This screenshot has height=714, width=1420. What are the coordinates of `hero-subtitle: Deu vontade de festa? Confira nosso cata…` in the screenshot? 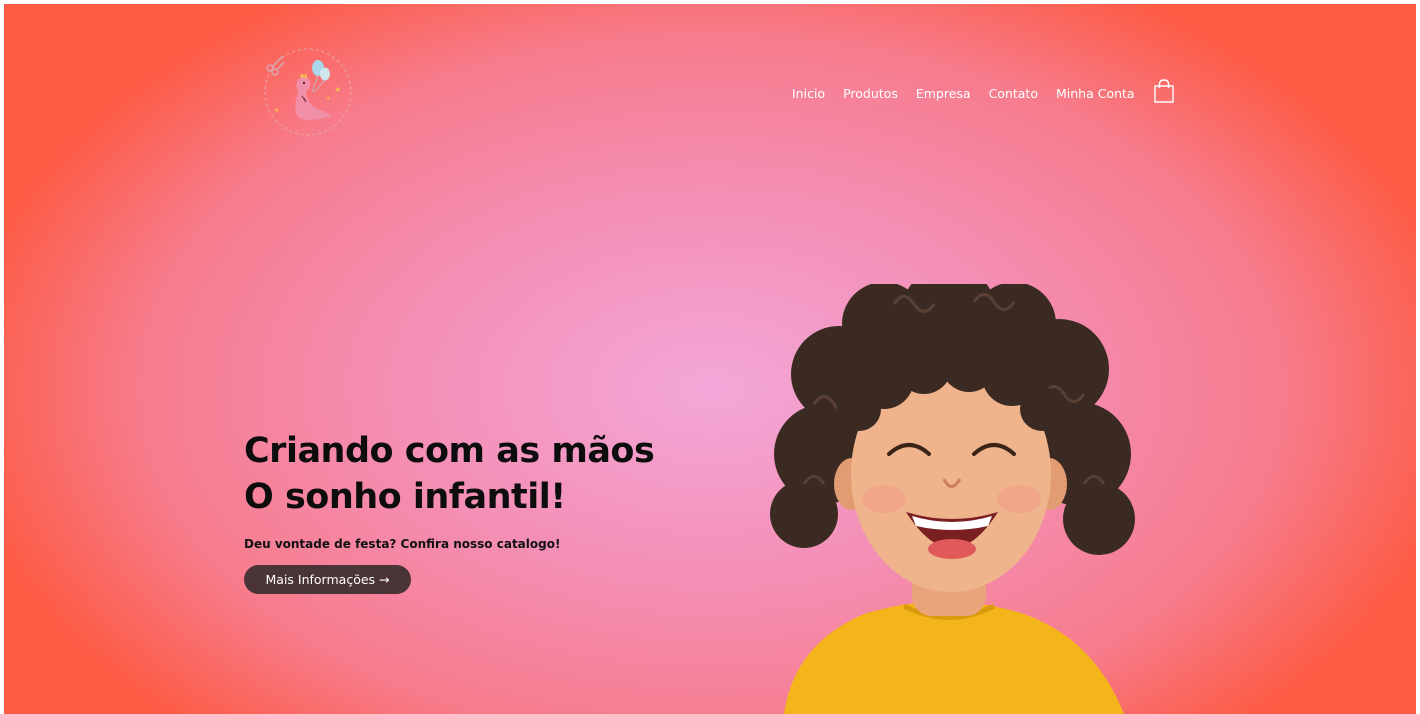 It's located at (402, 544).